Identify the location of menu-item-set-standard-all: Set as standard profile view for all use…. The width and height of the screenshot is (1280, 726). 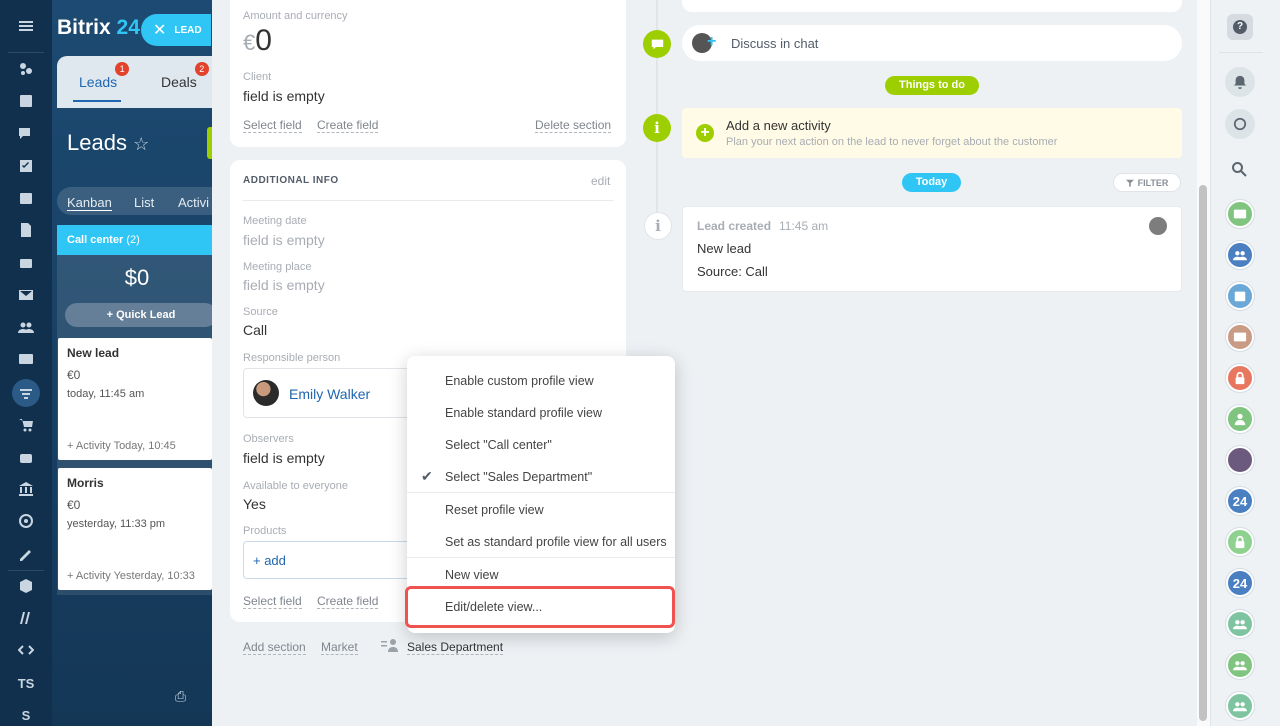
(556, 542).